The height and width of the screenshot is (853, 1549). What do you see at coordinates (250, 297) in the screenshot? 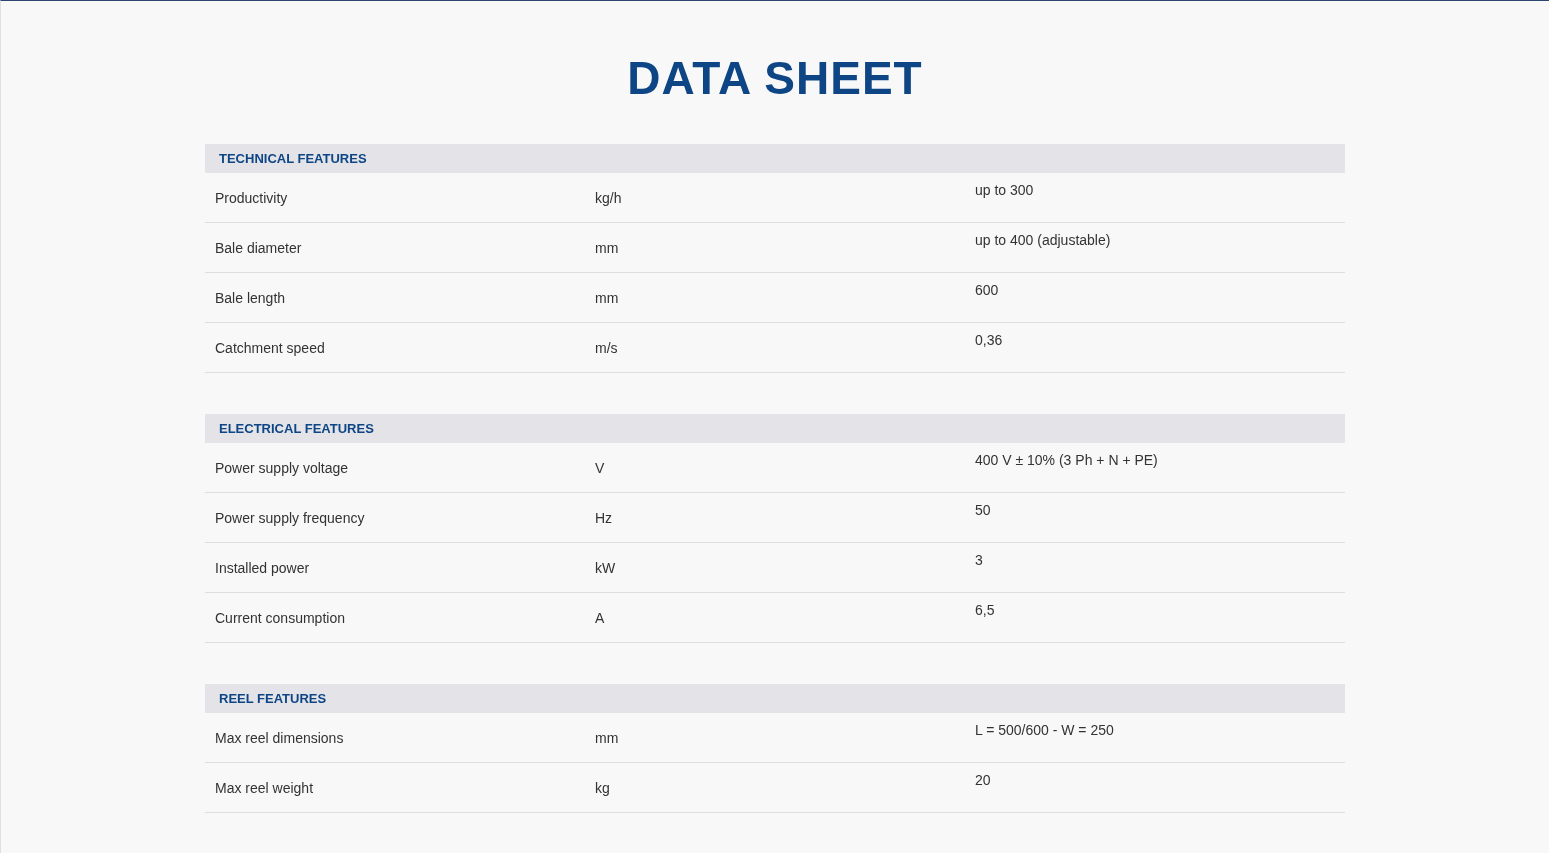
I see `feature-label: Bale length` at bounding box center [250, 297].